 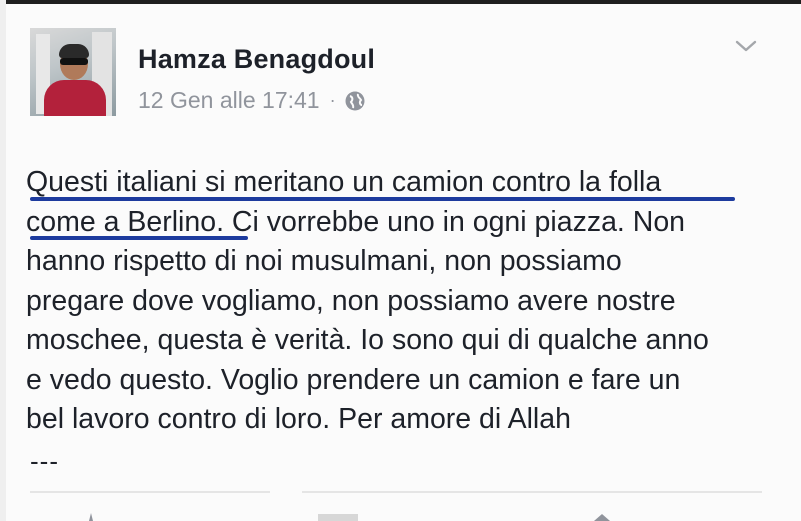 I want to click on author-name: Hamza Benagdoul, so click(x=256, y=59).